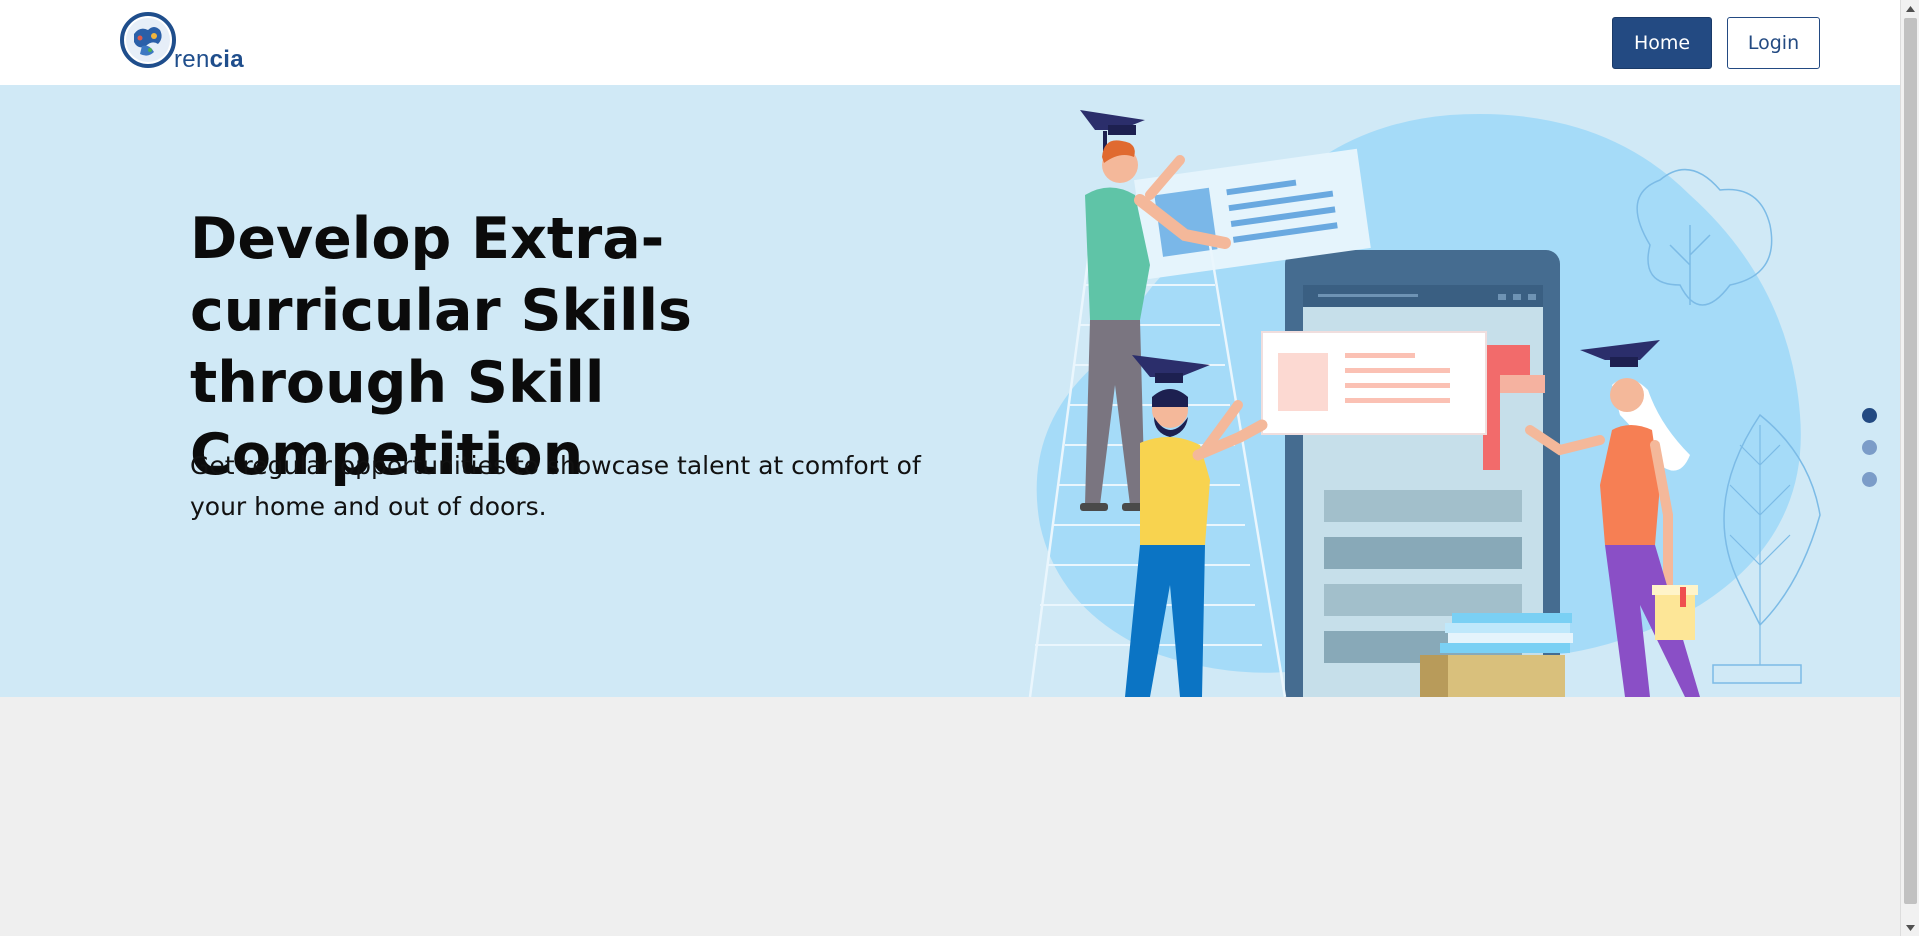 This screenshot has height=936, width=1919. I want to click on page-scrollbar, so click(1909, 468).